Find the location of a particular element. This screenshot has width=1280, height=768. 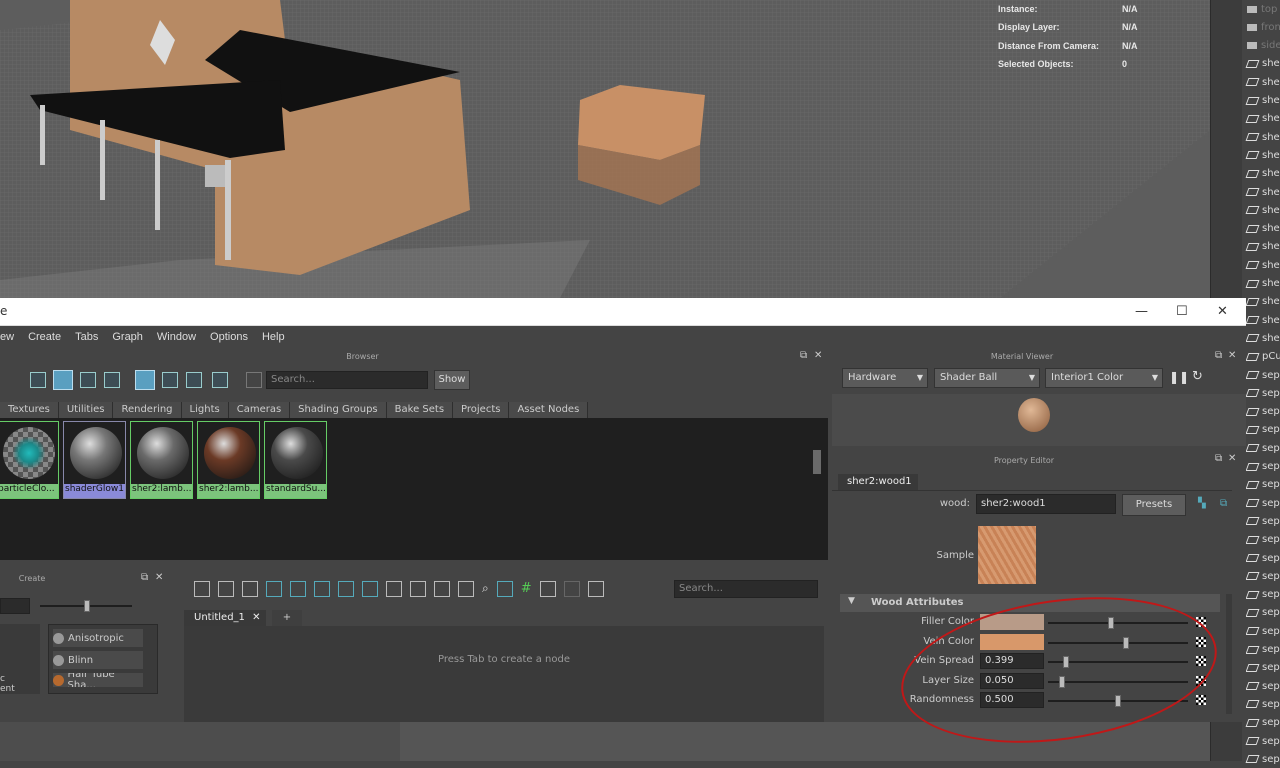

renderer-dropdown: Hardware is located at coordinates (885, 378).